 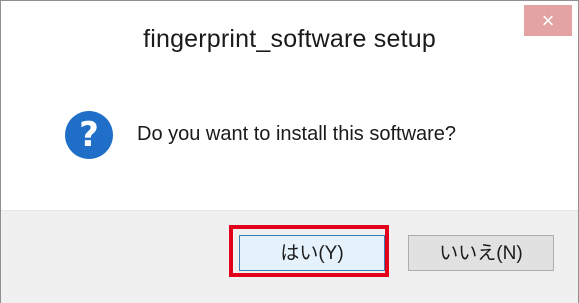 What do you see at coordinates (312, 253) in the screenshot?
I see `yes-button: はい(Y)` at bounding box center [312, 253].